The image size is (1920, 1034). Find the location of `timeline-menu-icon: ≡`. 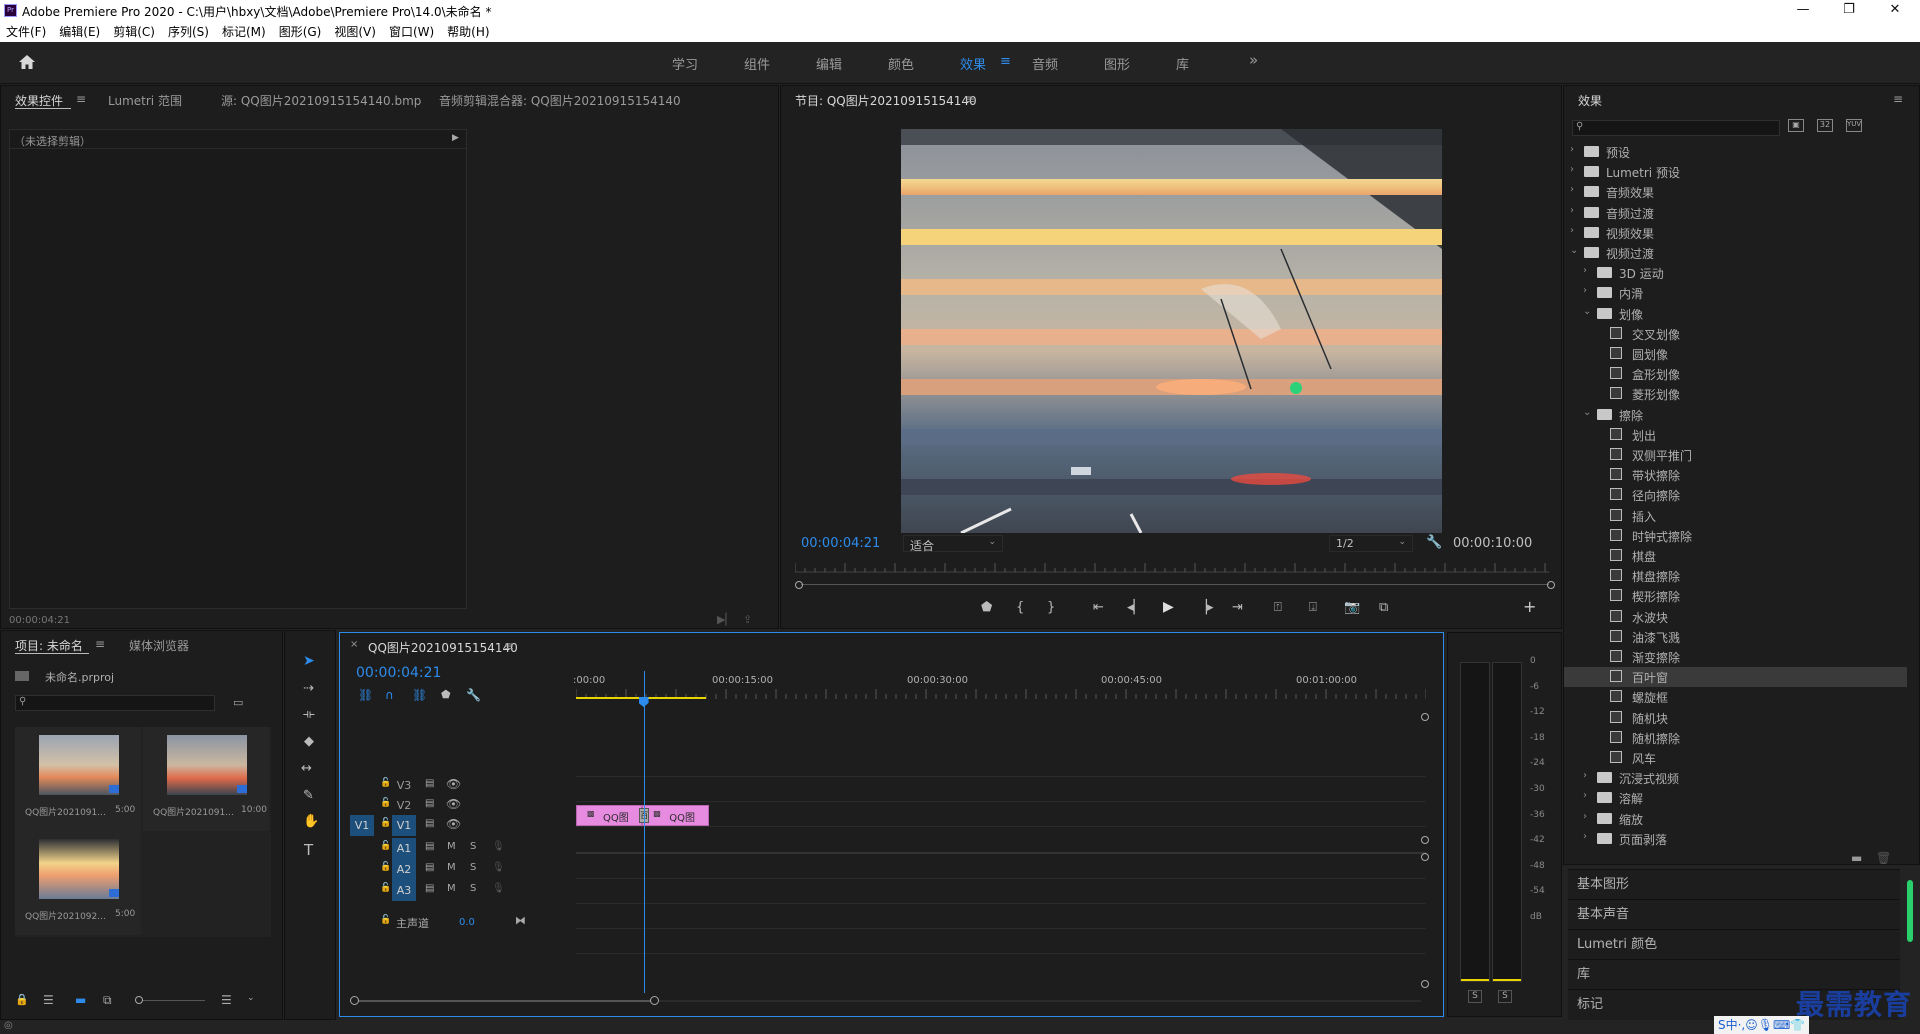

timeline-menu-icon: ≡ is located at coordinates (509, 646).